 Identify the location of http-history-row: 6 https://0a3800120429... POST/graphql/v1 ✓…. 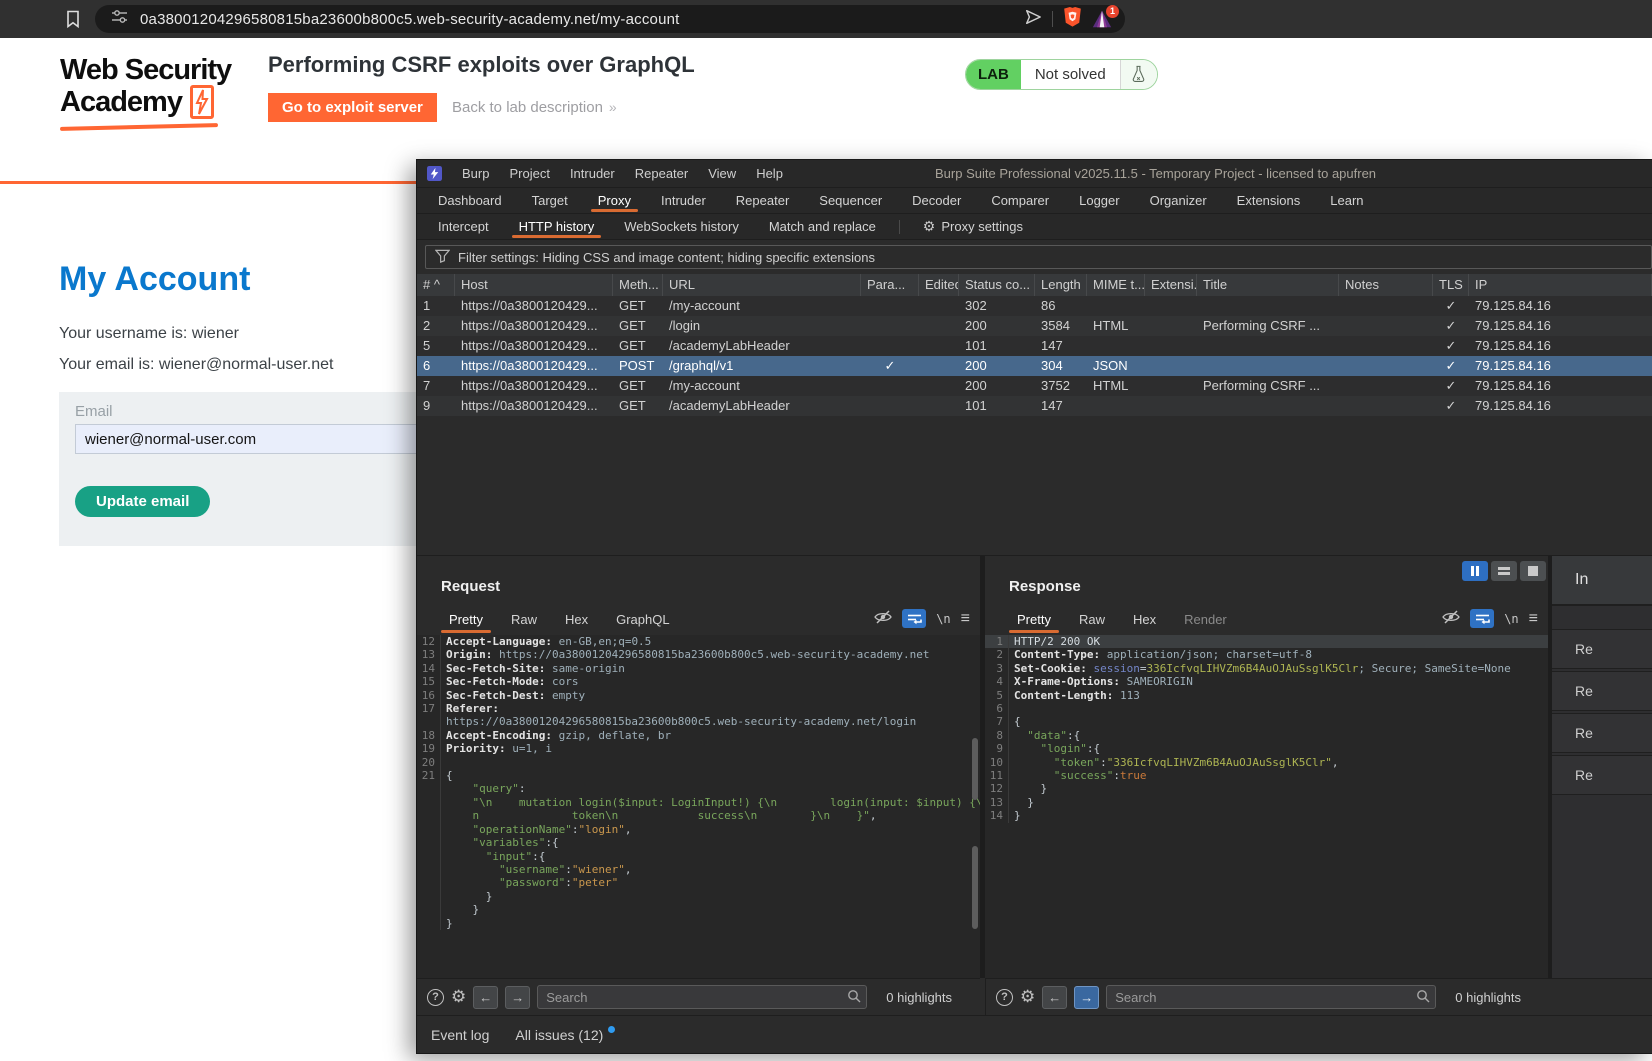
(1034, 366).